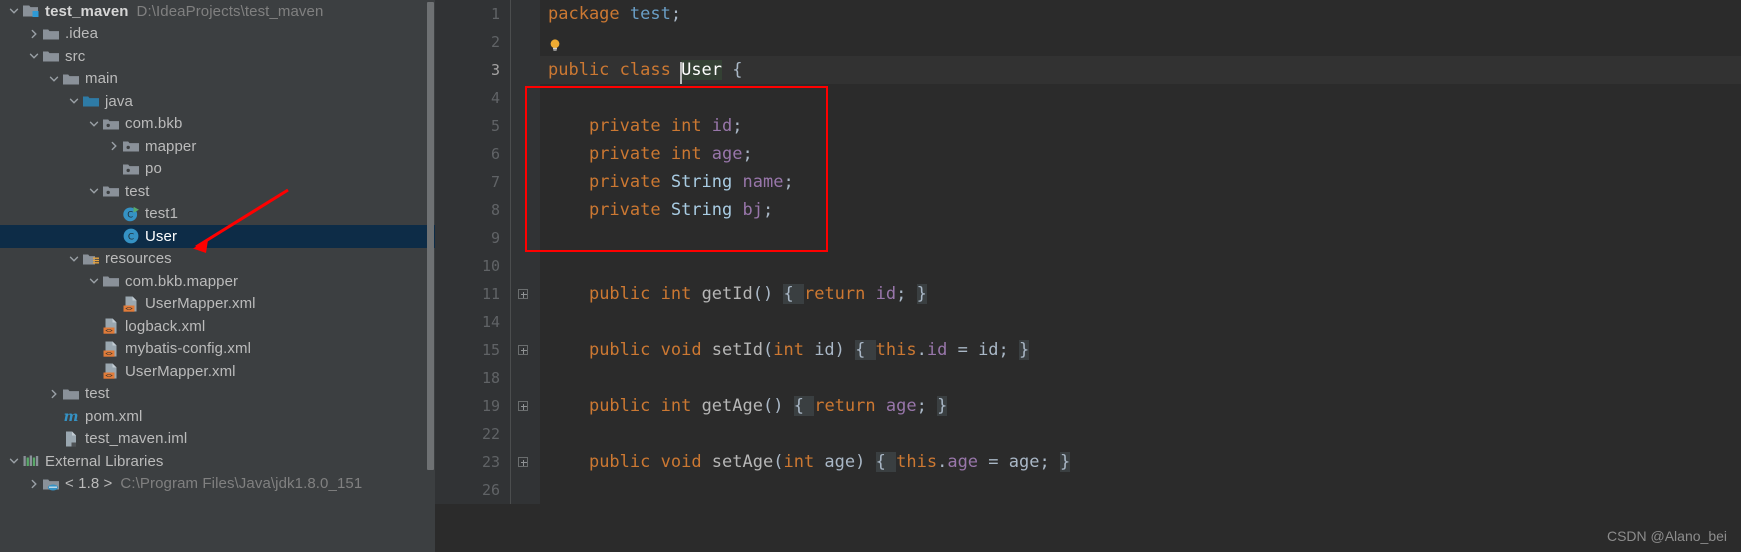  Describe the element at coordinates (1088, 238) in the screenshot. I see `code-line: 9` at that location.